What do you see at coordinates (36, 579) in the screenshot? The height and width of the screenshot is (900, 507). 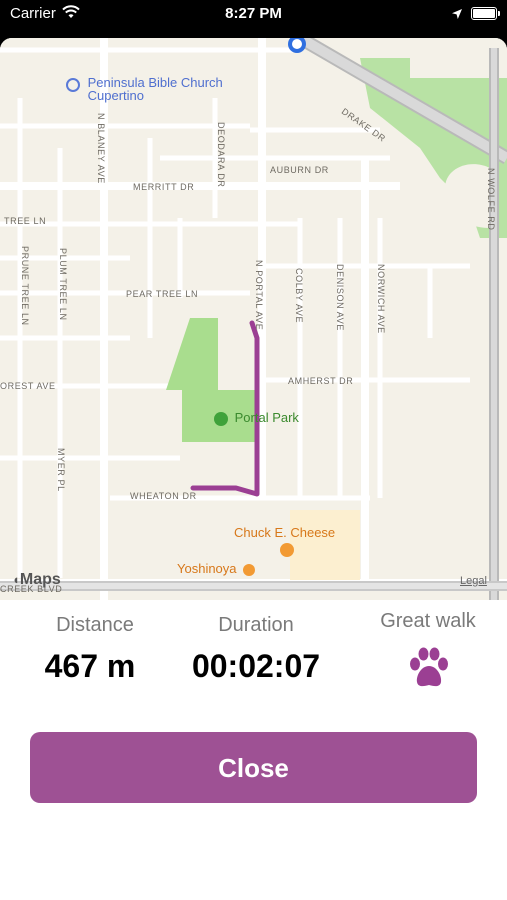 I see `maps-attribution: ◖Maps` at bounding box center [36, 579].